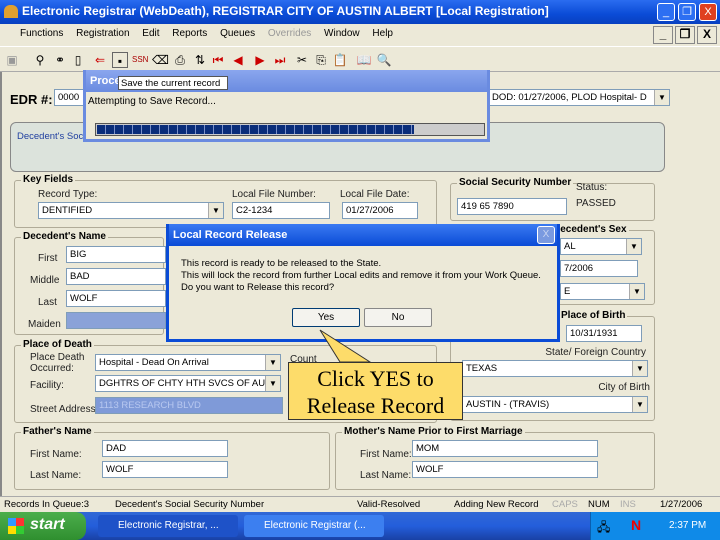  What do you see at coordinates (345, 346) in the screenshot?
I see `callout-pointer` at bounding box center [345, 346].